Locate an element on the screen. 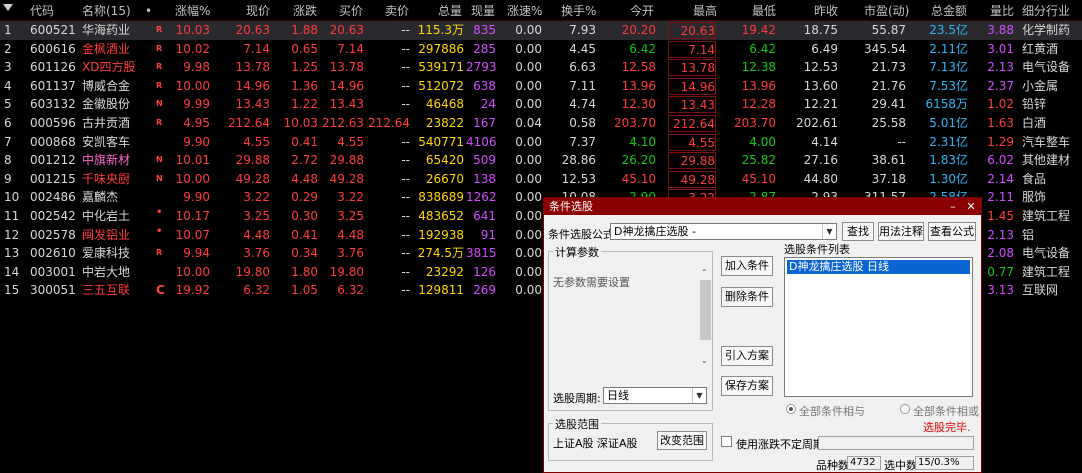  or-radio is located at coordinates (905, 409).